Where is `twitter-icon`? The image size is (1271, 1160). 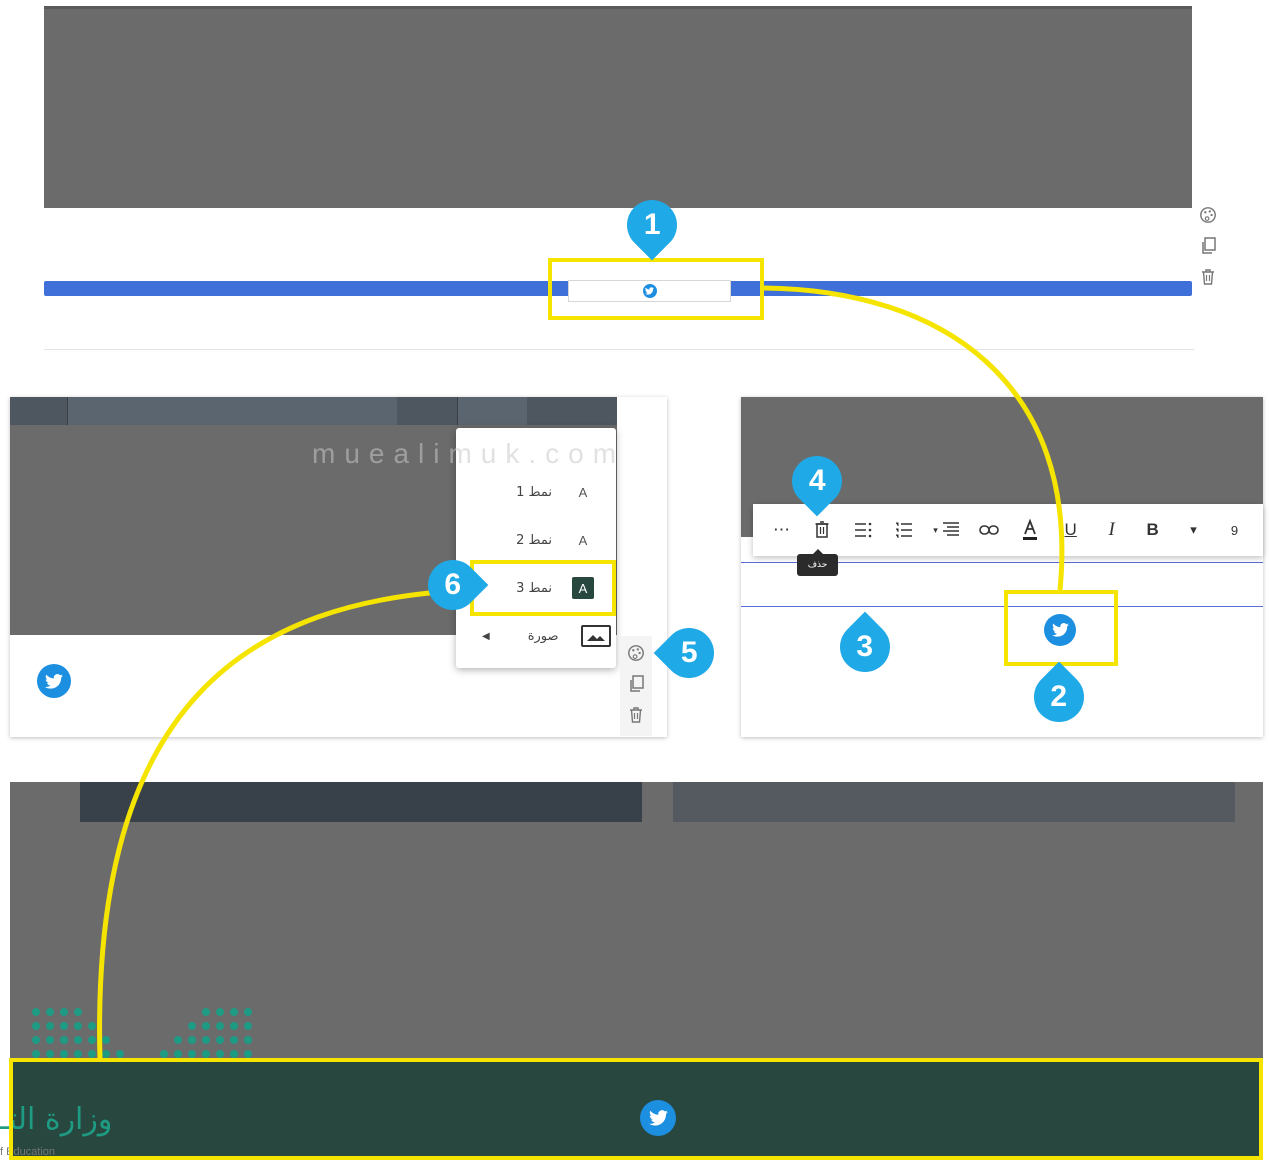
twitter-icon is located at coordinates (54, 681).